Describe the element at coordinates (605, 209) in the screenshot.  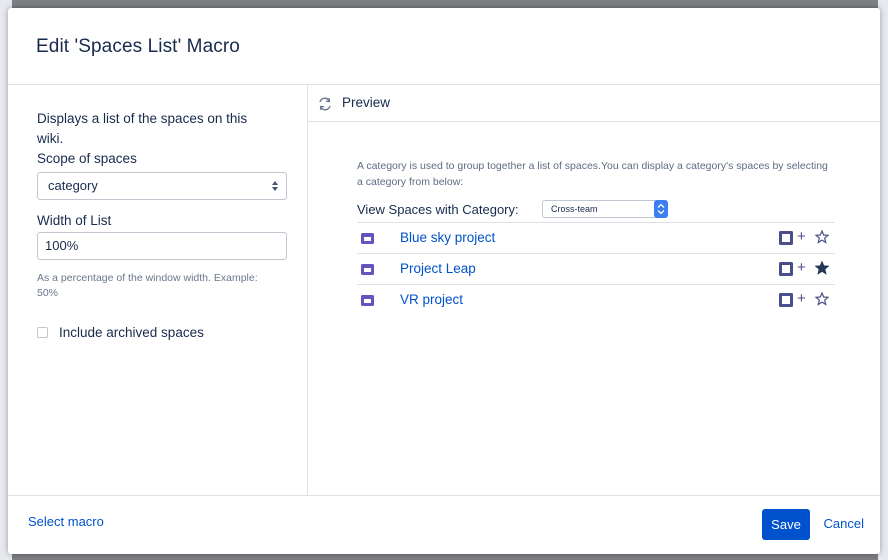
I see `category-select: Cross-team` at that location.